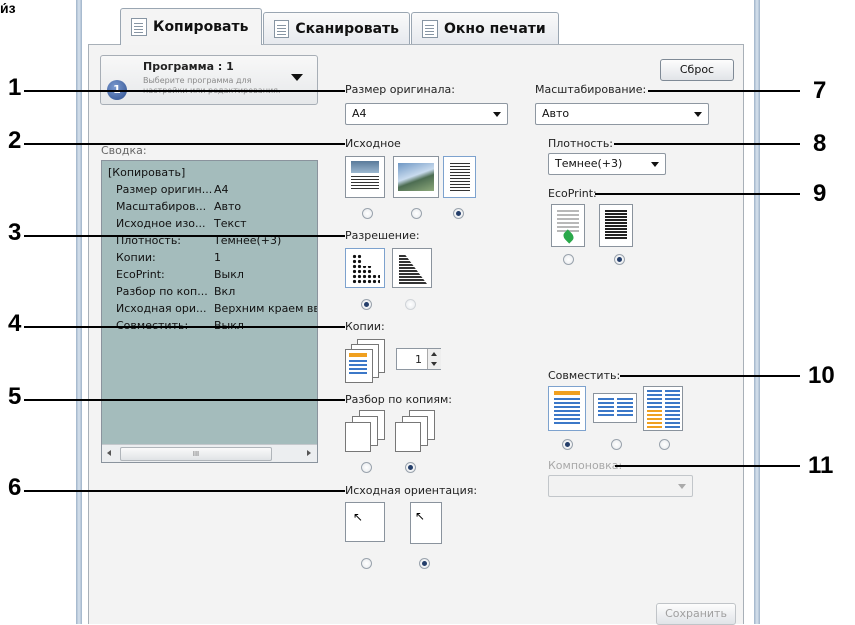 Image resolution: width=855 pixels, height=625 pixels. I want to click on page-front-icon, so click(359, 366).